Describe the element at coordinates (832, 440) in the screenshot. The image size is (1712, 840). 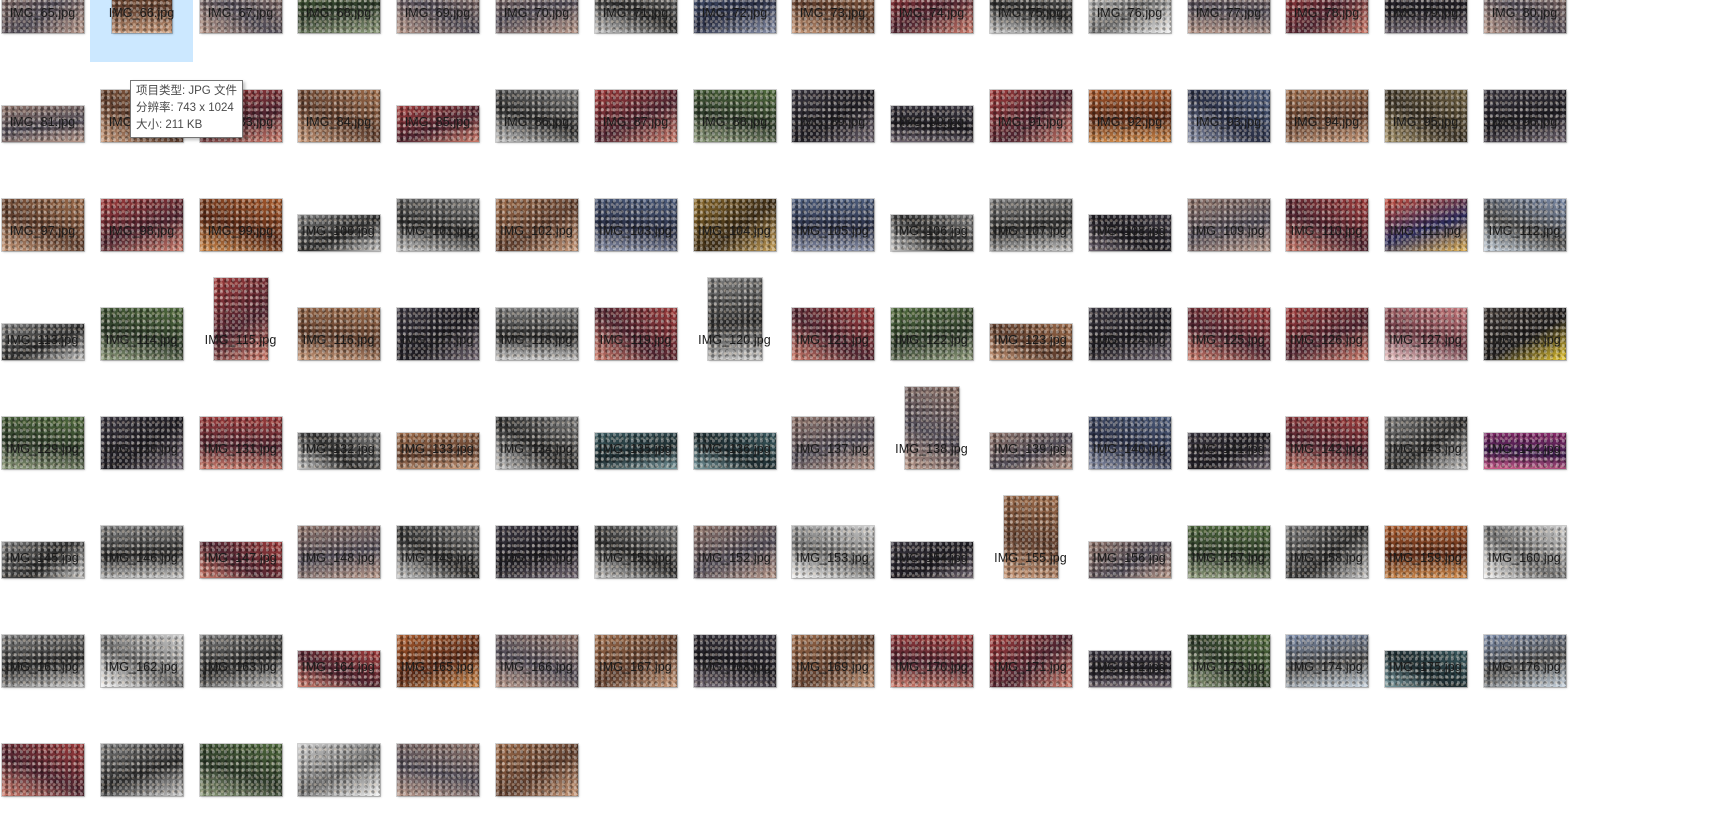
I see `file-tile: IMG_137.jpg` at that location.